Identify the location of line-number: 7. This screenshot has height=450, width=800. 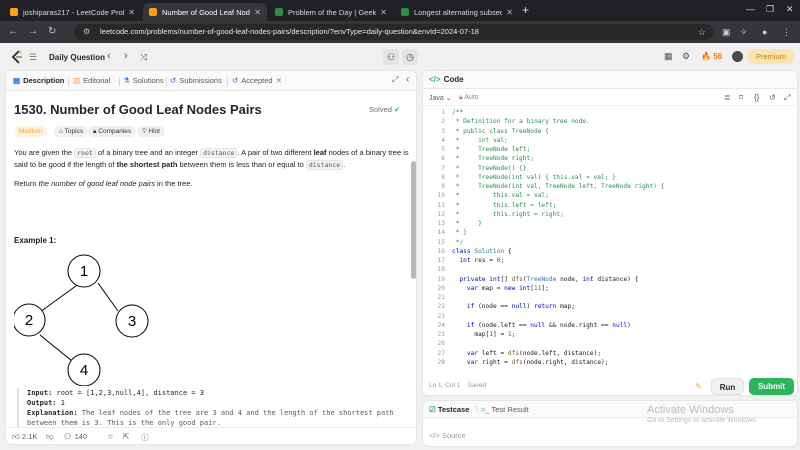
(443, 168).